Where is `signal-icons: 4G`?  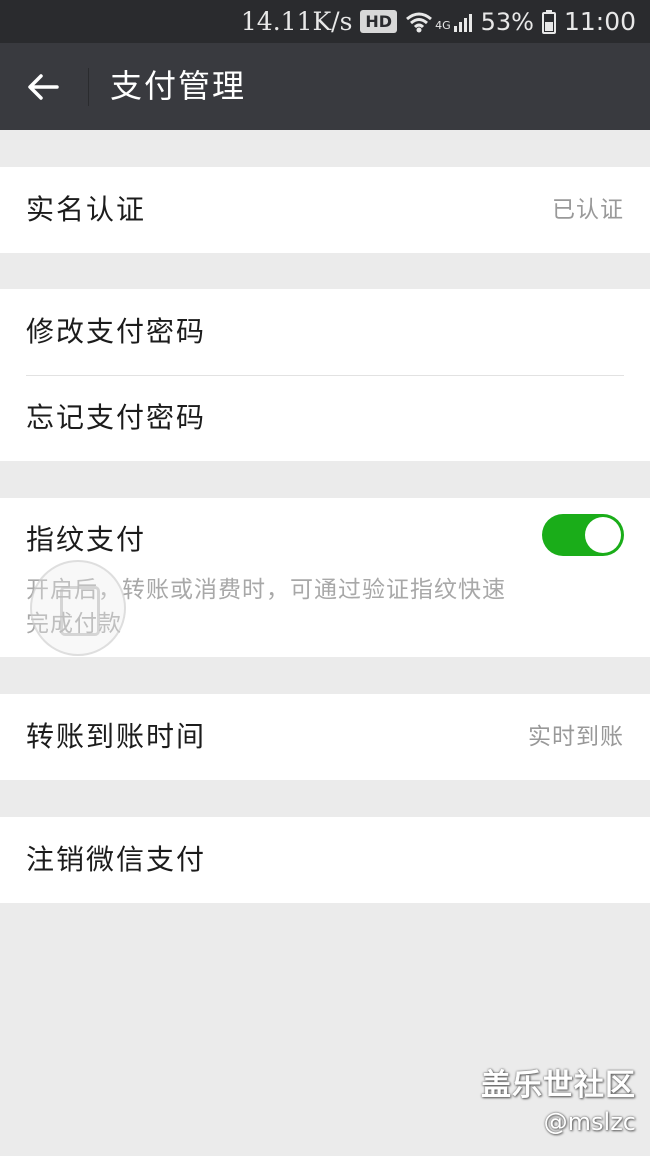 signal-icons: 4G is located at coordinates (439, 22).